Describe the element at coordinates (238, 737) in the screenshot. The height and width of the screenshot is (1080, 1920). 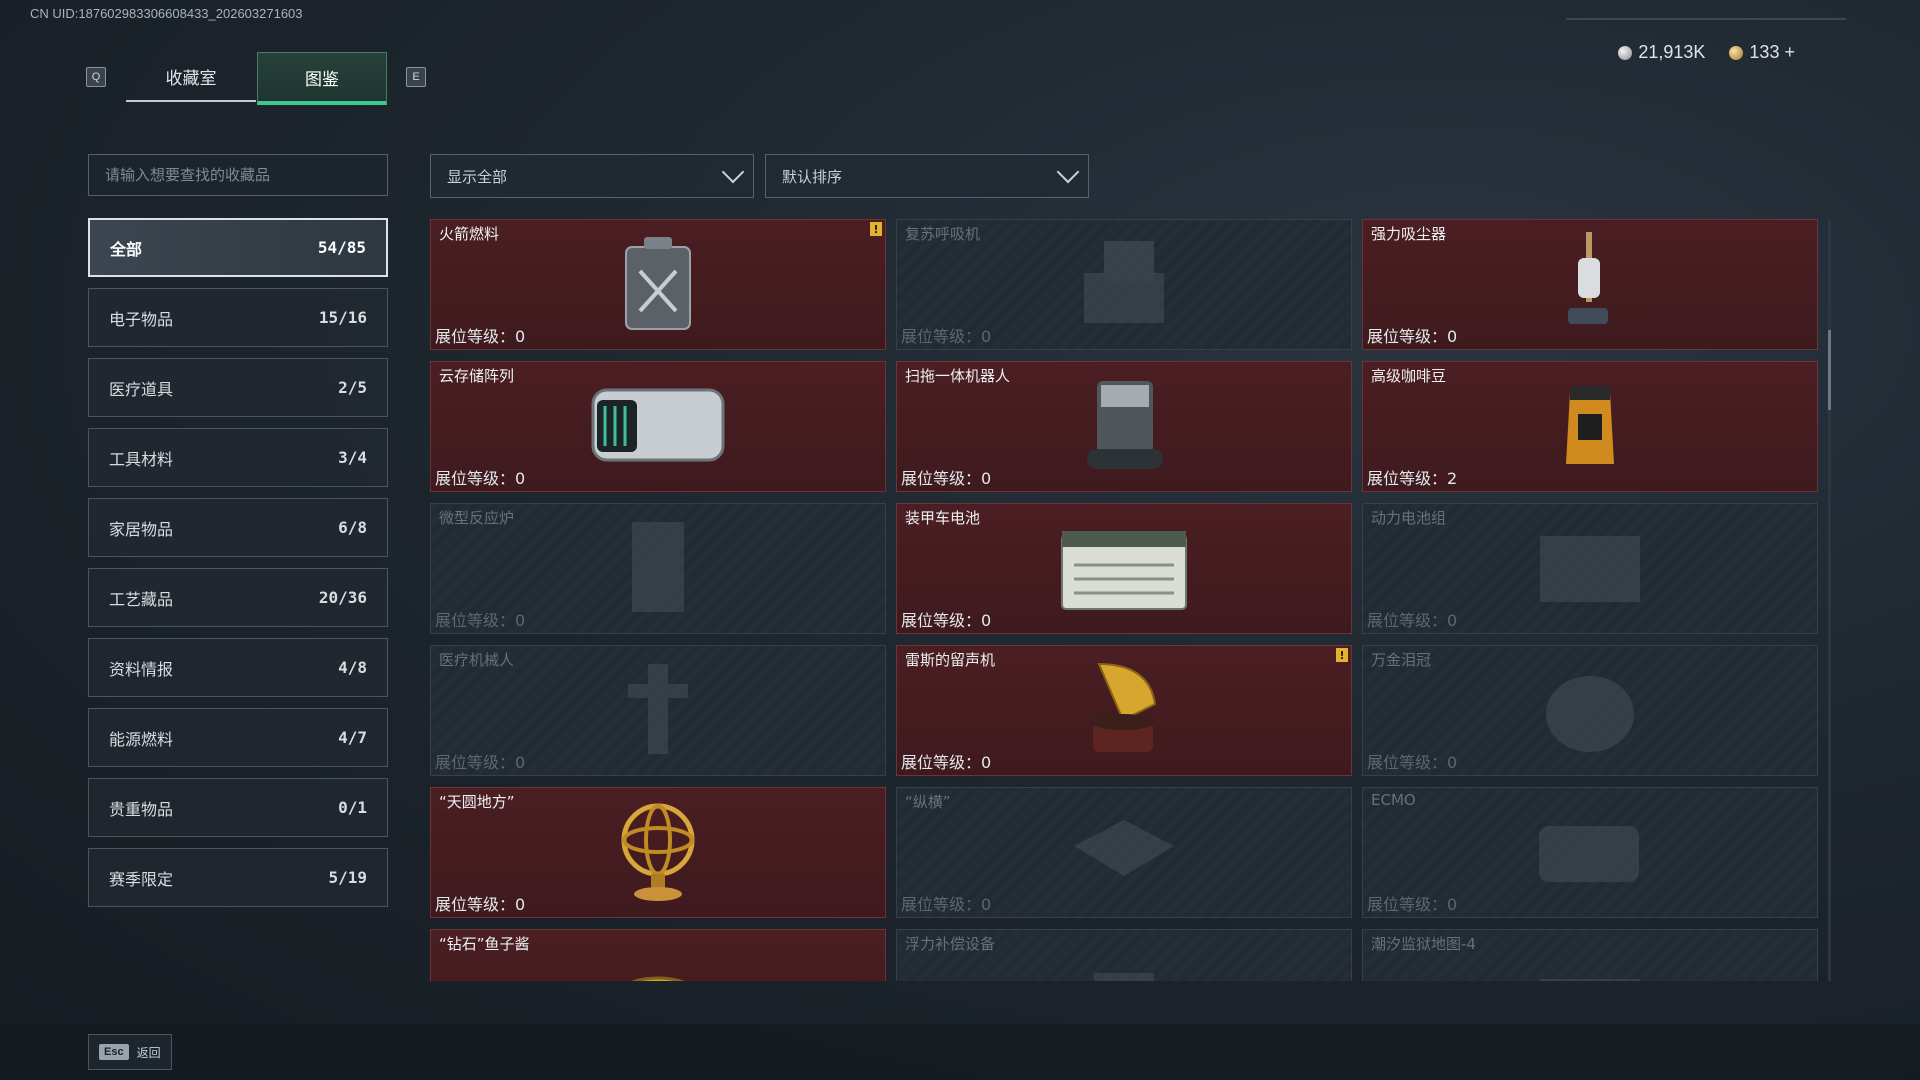
I see `category-item: 能源燃料 4/7` at that location.